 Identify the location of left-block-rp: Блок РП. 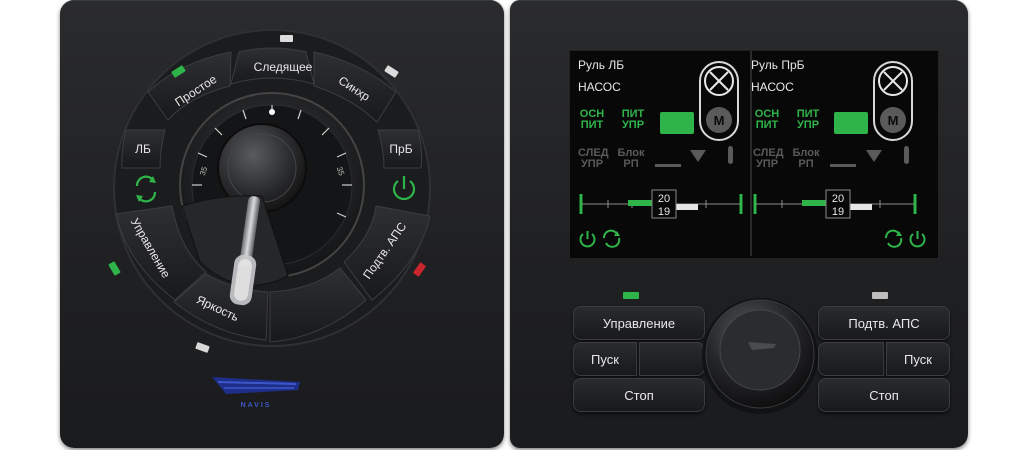
(631, 158).